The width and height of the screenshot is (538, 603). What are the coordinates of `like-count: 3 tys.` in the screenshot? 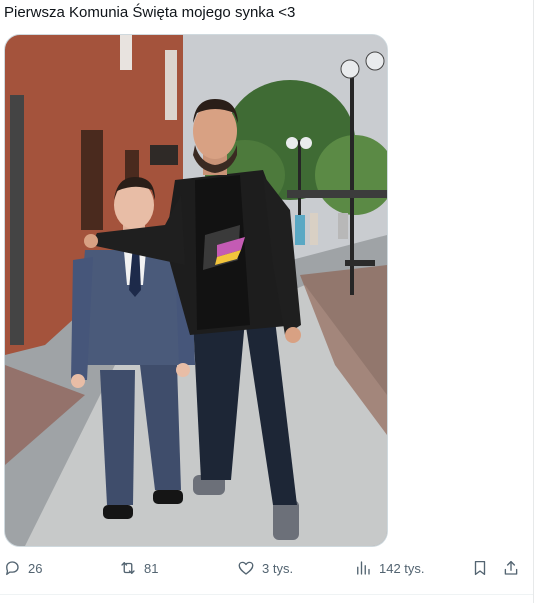 It's located at (278, 568).